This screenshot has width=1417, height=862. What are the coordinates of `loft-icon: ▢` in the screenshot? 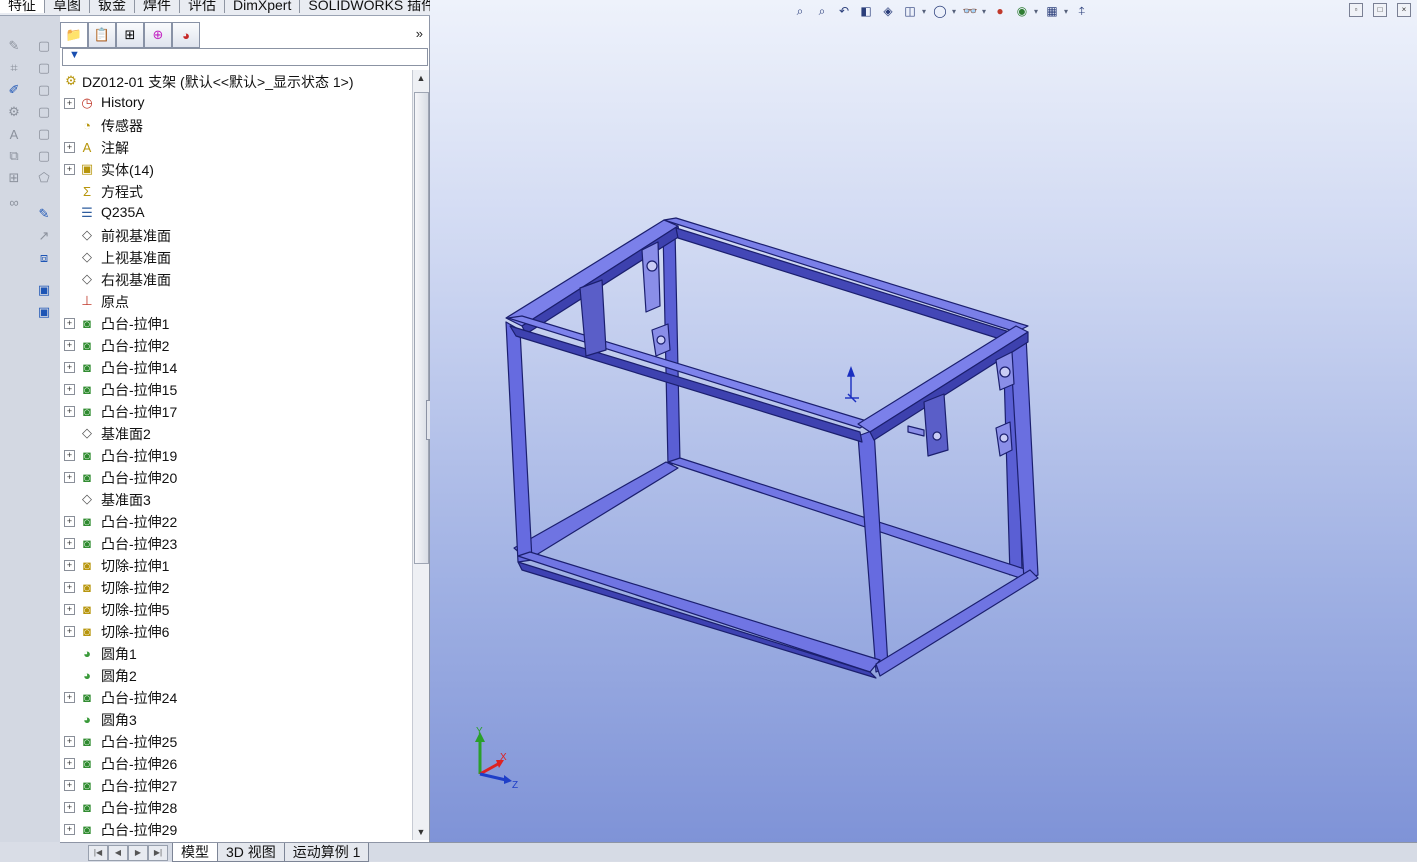 It's located at (44, 112).